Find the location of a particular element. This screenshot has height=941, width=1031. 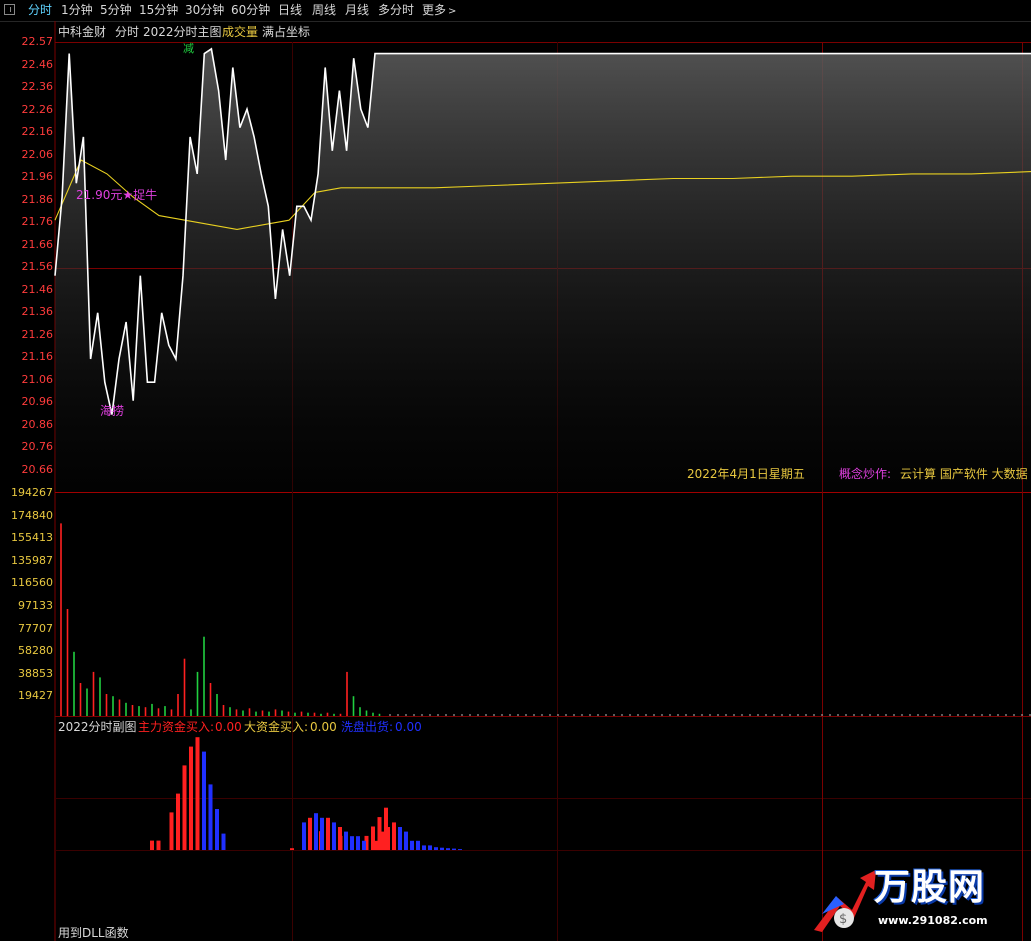

coordinate-mode: 满占坐标 is located at coordinates (286, 32).